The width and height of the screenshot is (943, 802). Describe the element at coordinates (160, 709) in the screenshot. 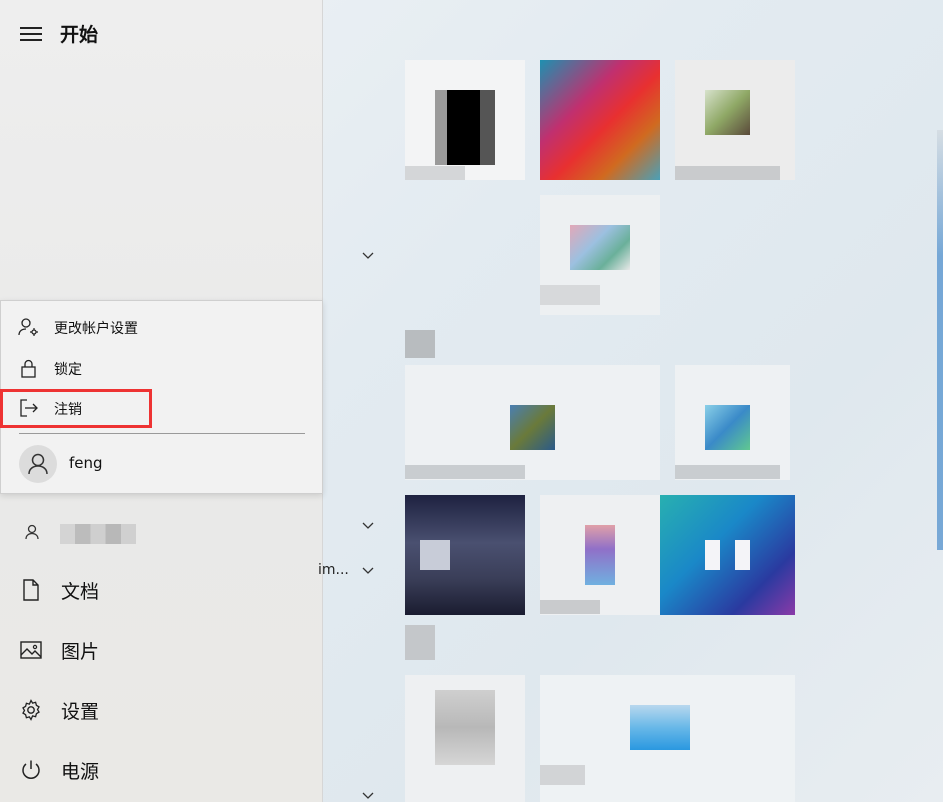

I see `nav-settings: 设置` at that location.